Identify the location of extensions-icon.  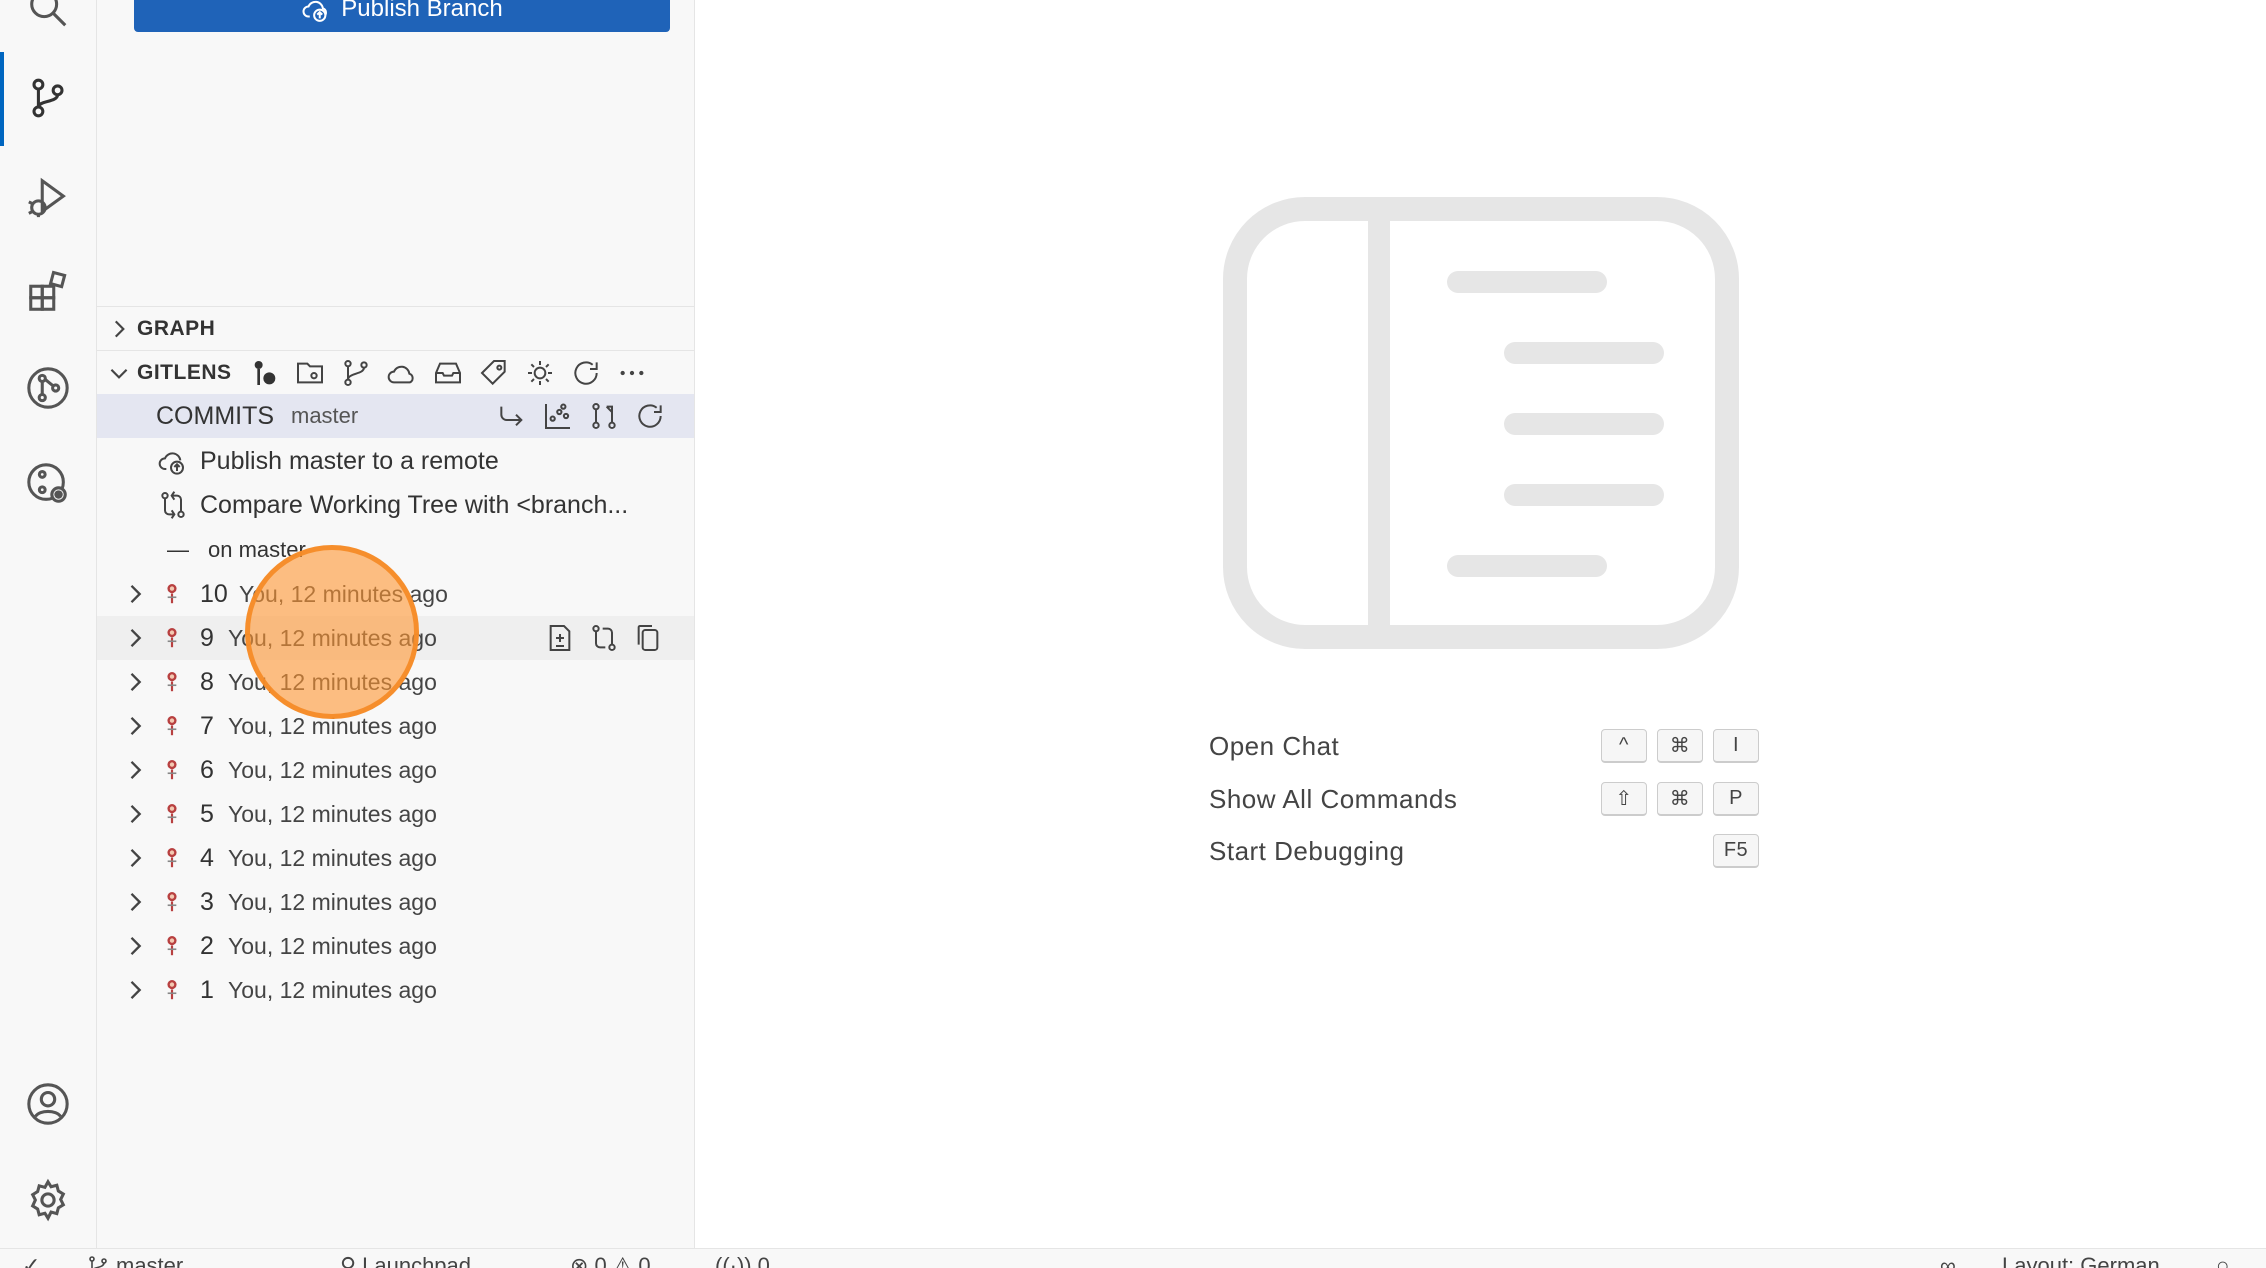
(48, 292).